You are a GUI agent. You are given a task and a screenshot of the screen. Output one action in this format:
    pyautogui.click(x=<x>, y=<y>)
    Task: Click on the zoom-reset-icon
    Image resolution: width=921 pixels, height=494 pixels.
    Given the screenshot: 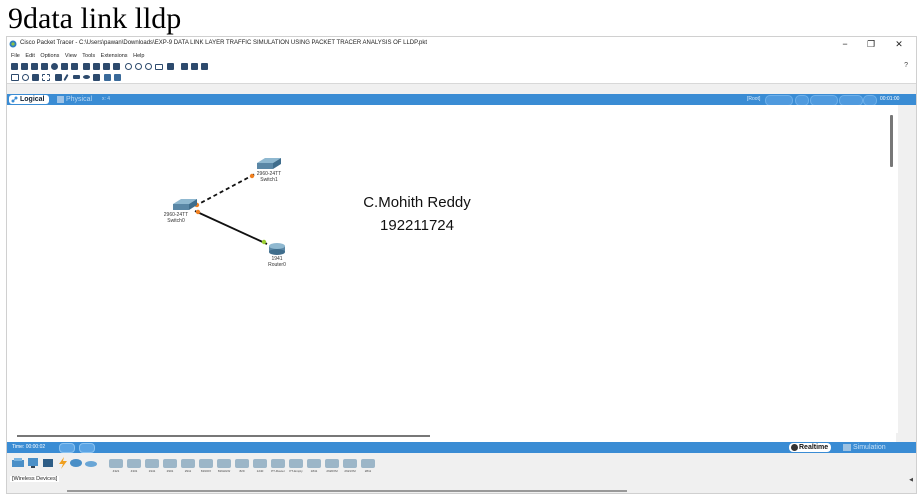 What is the action you would take?
    pyautogui.click(x=138, y=66)
    